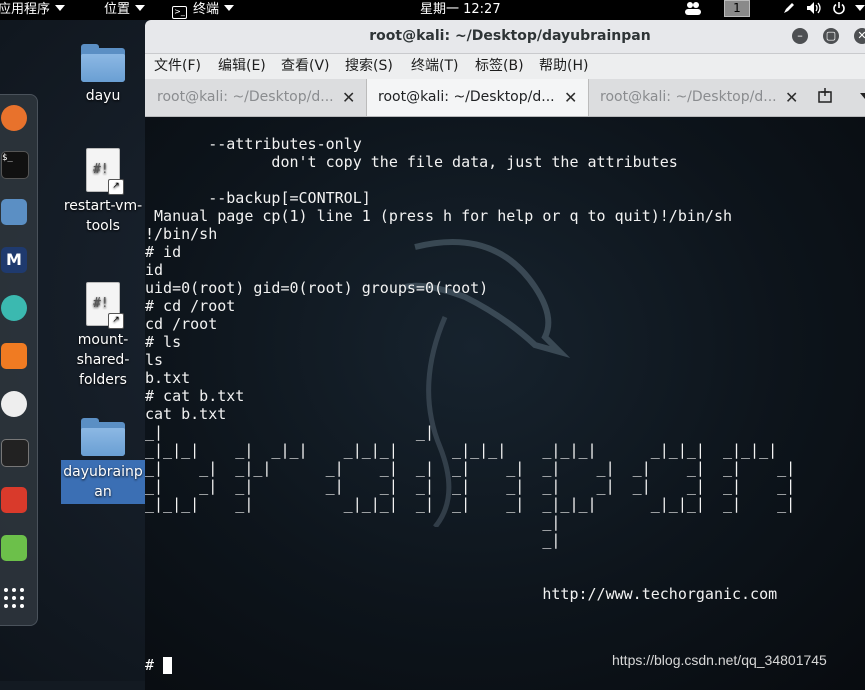 The image size is (865, 690). I want to click on desktop-icon-dayu: dayu, so click(103, 75).